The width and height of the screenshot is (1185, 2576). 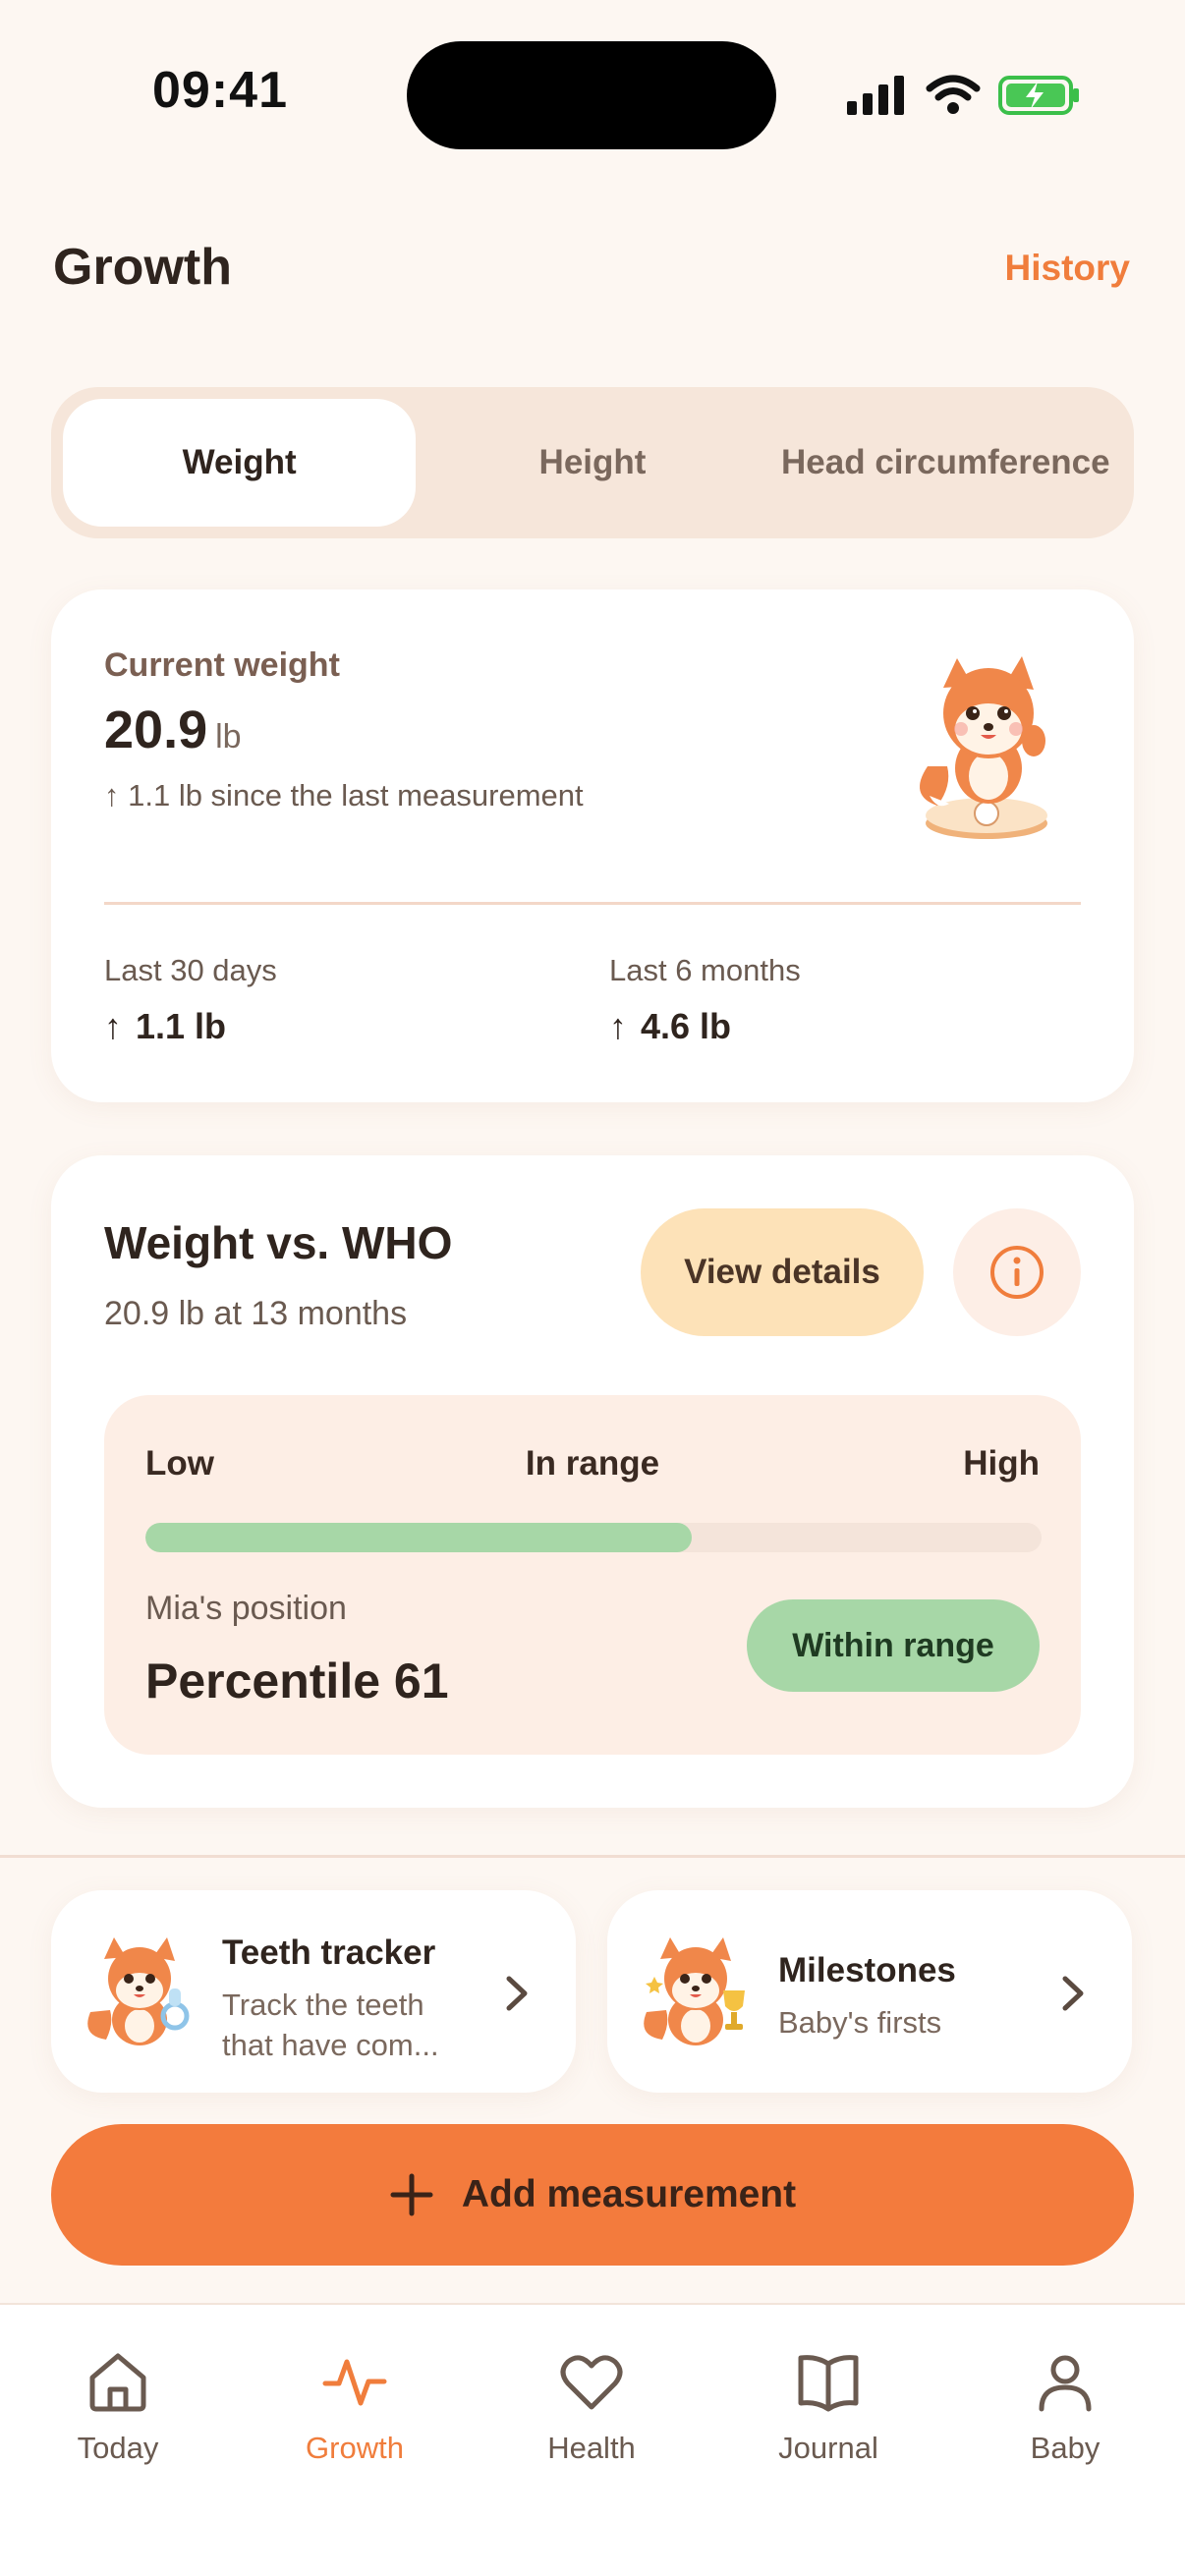 I want to click on position-label: Mia's position, so click(x=246, y=1608).